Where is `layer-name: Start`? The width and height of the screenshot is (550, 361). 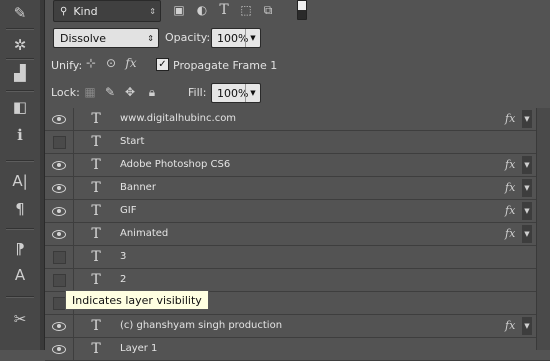
layer-name: Start is located at coordinates (132, 141).